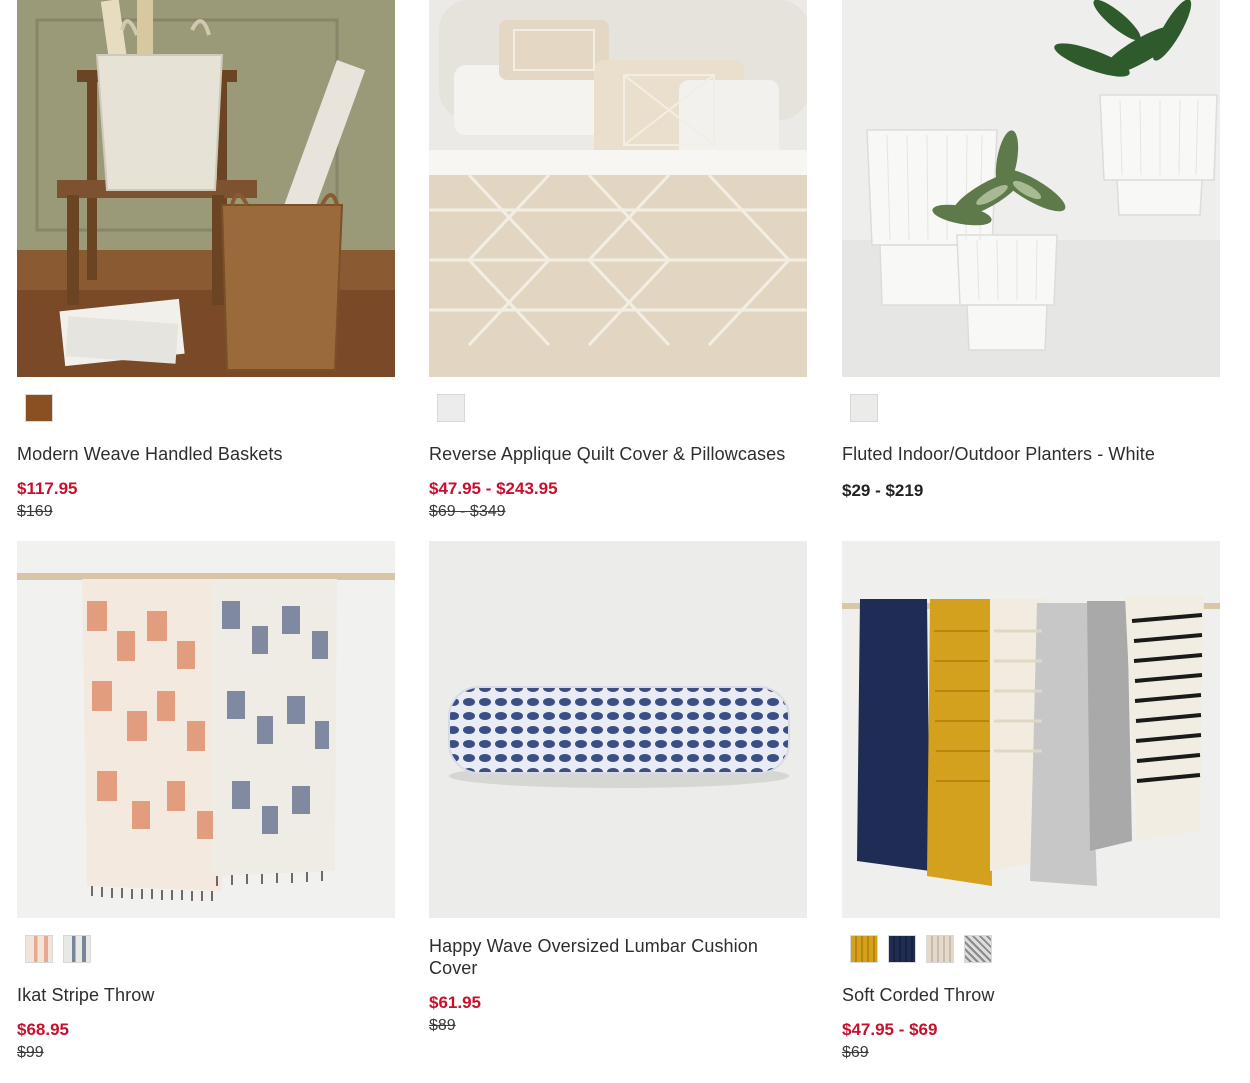 Image resolution: width=1250 pixels, height=1083 pixels. Describe the element at coordinates (618, 729) in the screenshot. I see `product-image-lumbar-cushion` at that location.